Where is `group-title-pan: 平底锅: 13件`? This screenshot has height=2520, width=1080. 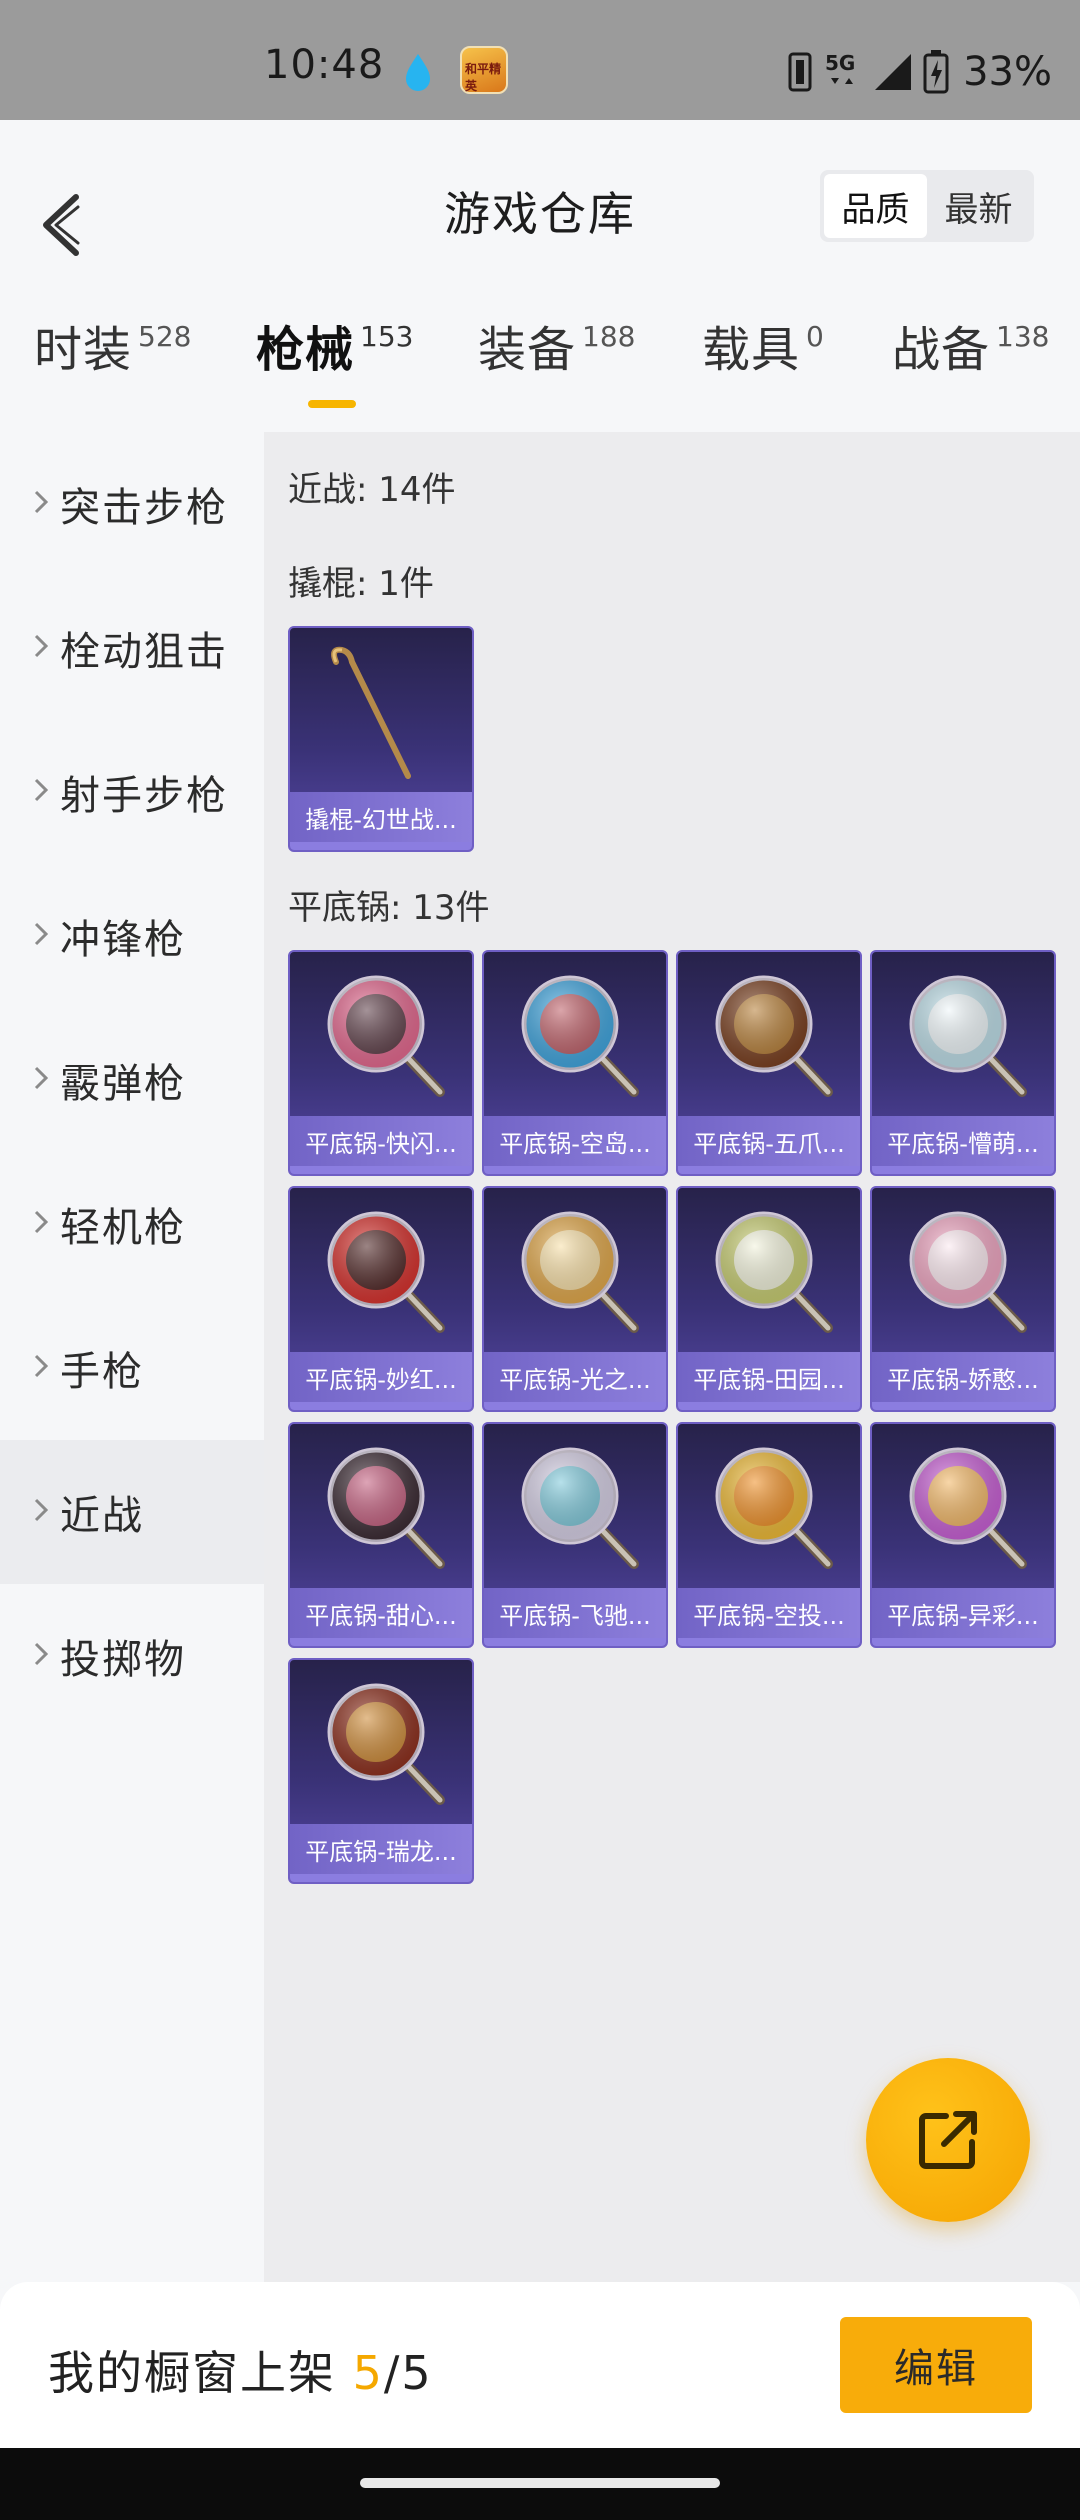
group-title-pan: 平底锅: 13件 is located at coordinates (389, 908).